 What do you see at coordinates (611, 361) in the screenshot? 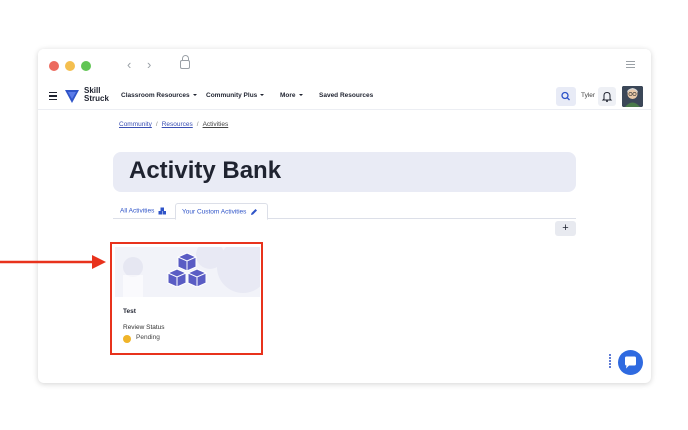
I see `drag-handle-icon` at bounding box center [611, 361].